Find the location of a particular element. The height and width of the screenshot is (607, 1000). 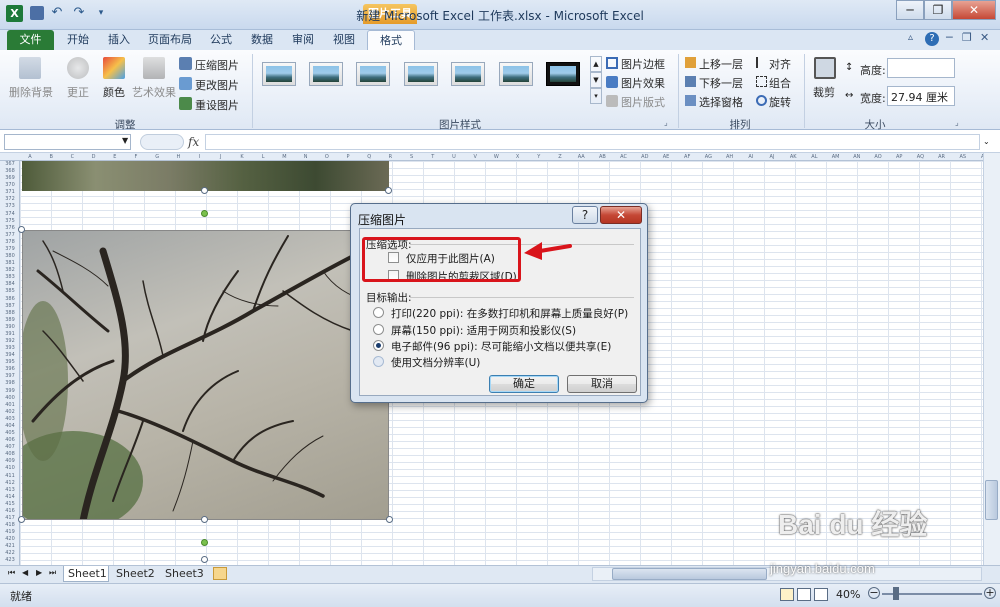

row-header: 389 is located at coordinates (10, 320).